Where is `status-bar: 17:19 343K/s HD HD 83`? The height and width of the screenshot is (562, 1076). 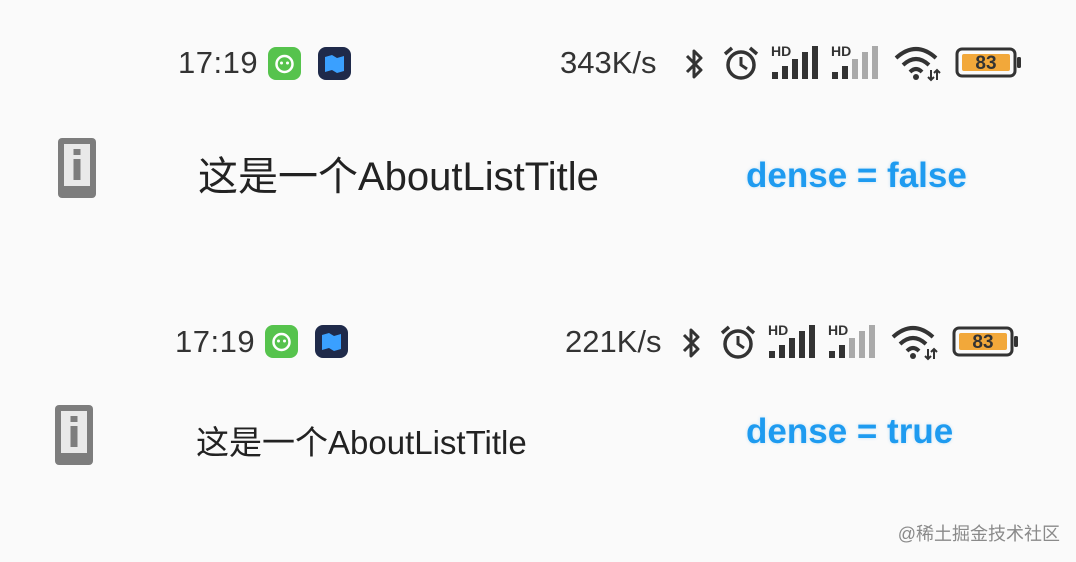 status-bar: 17:19 343K/s HD HD 83 is located at coordinates (538, 64).